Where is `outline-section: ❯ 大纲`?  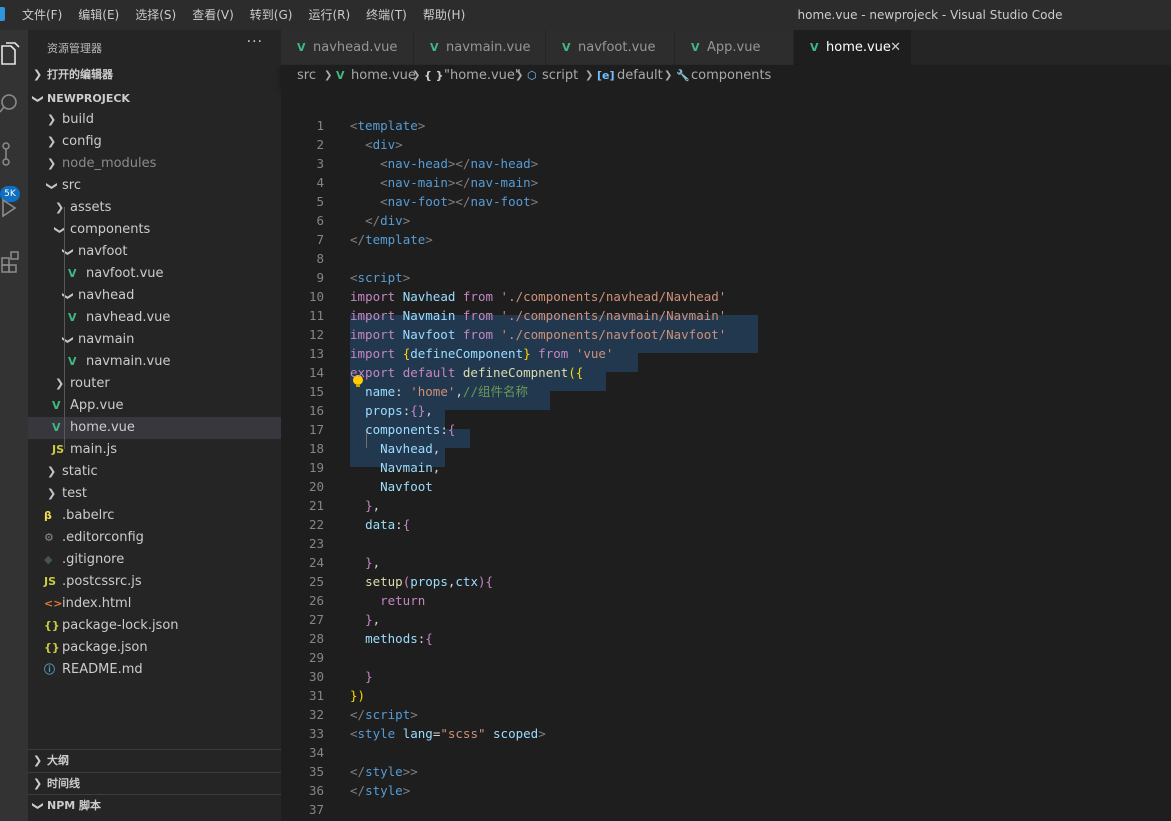 outline-section: ❯ 大纲 is located at coordinates (154, 760).